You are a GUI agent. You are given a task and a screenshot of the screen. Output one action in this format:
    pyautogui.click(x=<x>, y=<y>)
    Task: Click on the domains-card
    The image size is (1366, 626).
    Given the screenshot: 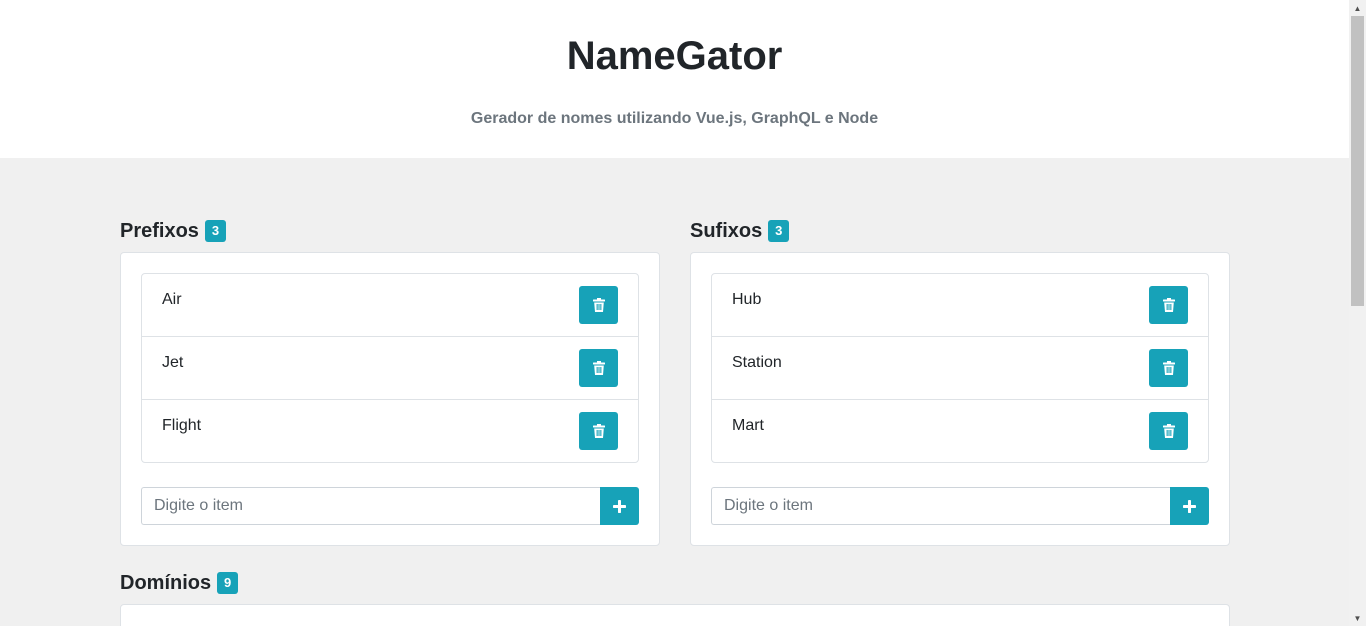 What is the action you would take?
    pyautogui.click(x=675, y=615)
    